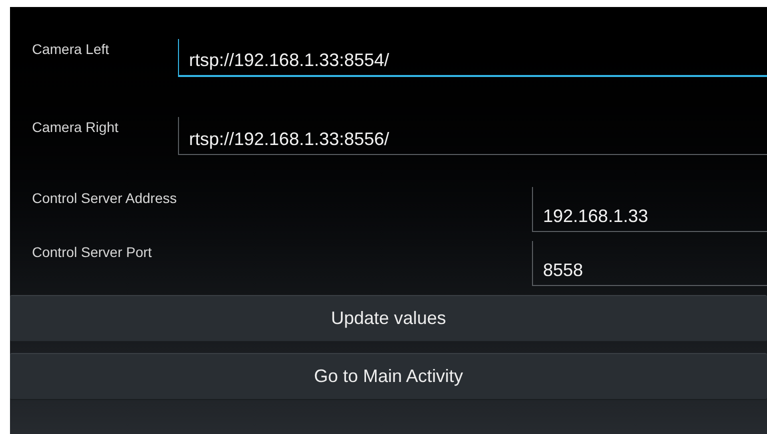 The height and width of the screenshot is (434, 767). Describe the element at coordinates (472, 136) in the screenshot. I see `text-field: rtsp://192.168.1.33:8556/` at that location.